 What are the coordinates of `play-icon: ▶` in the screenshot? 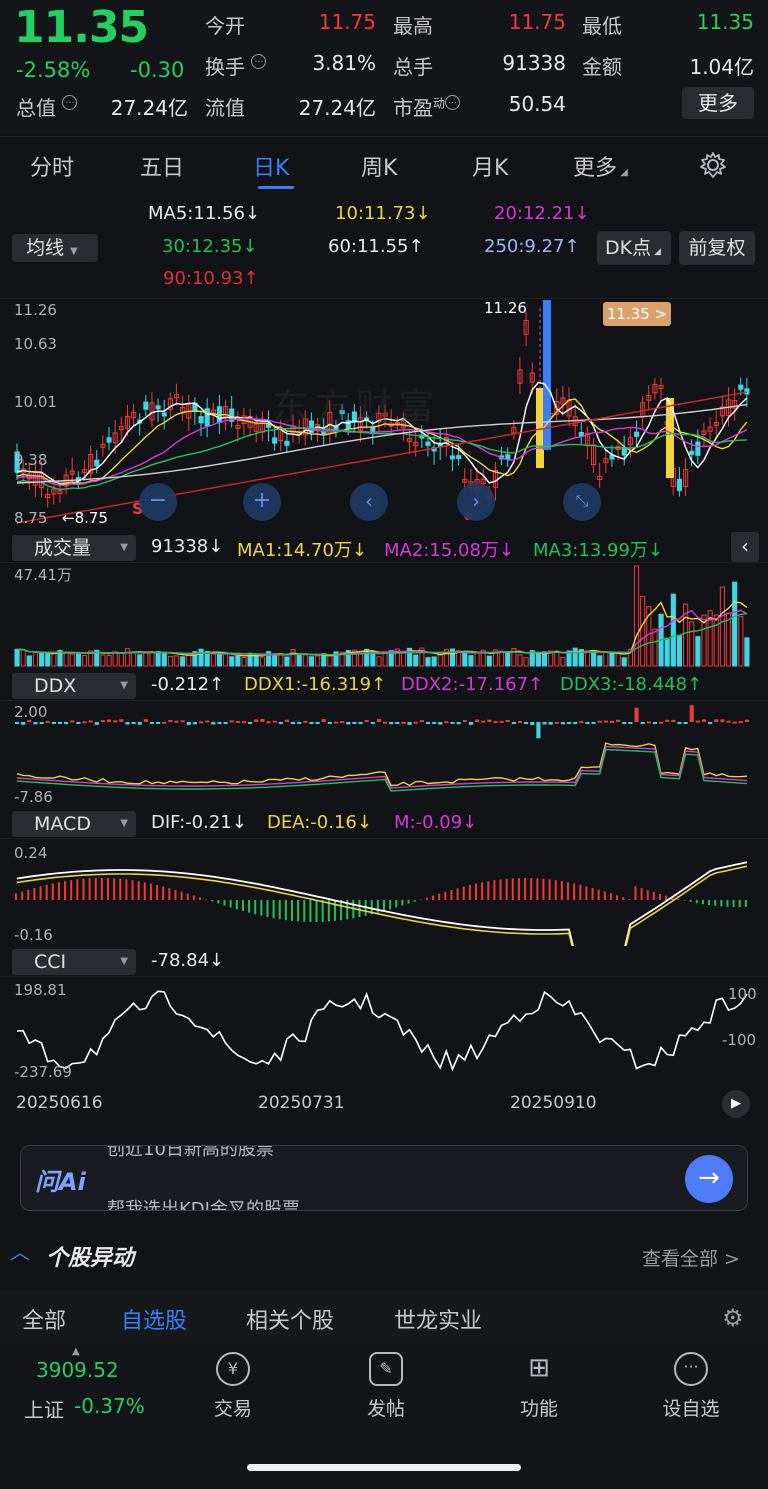 It's located at (736, 1104).